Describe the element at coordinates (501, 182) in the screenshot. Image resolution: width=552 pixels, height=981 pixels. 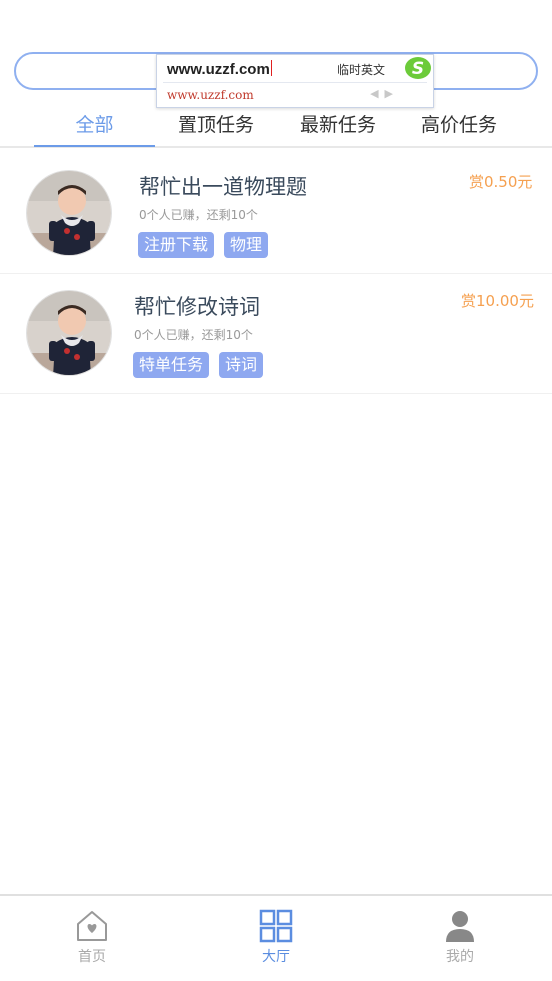
I see `task-reward: 赏0.50元` at that location.